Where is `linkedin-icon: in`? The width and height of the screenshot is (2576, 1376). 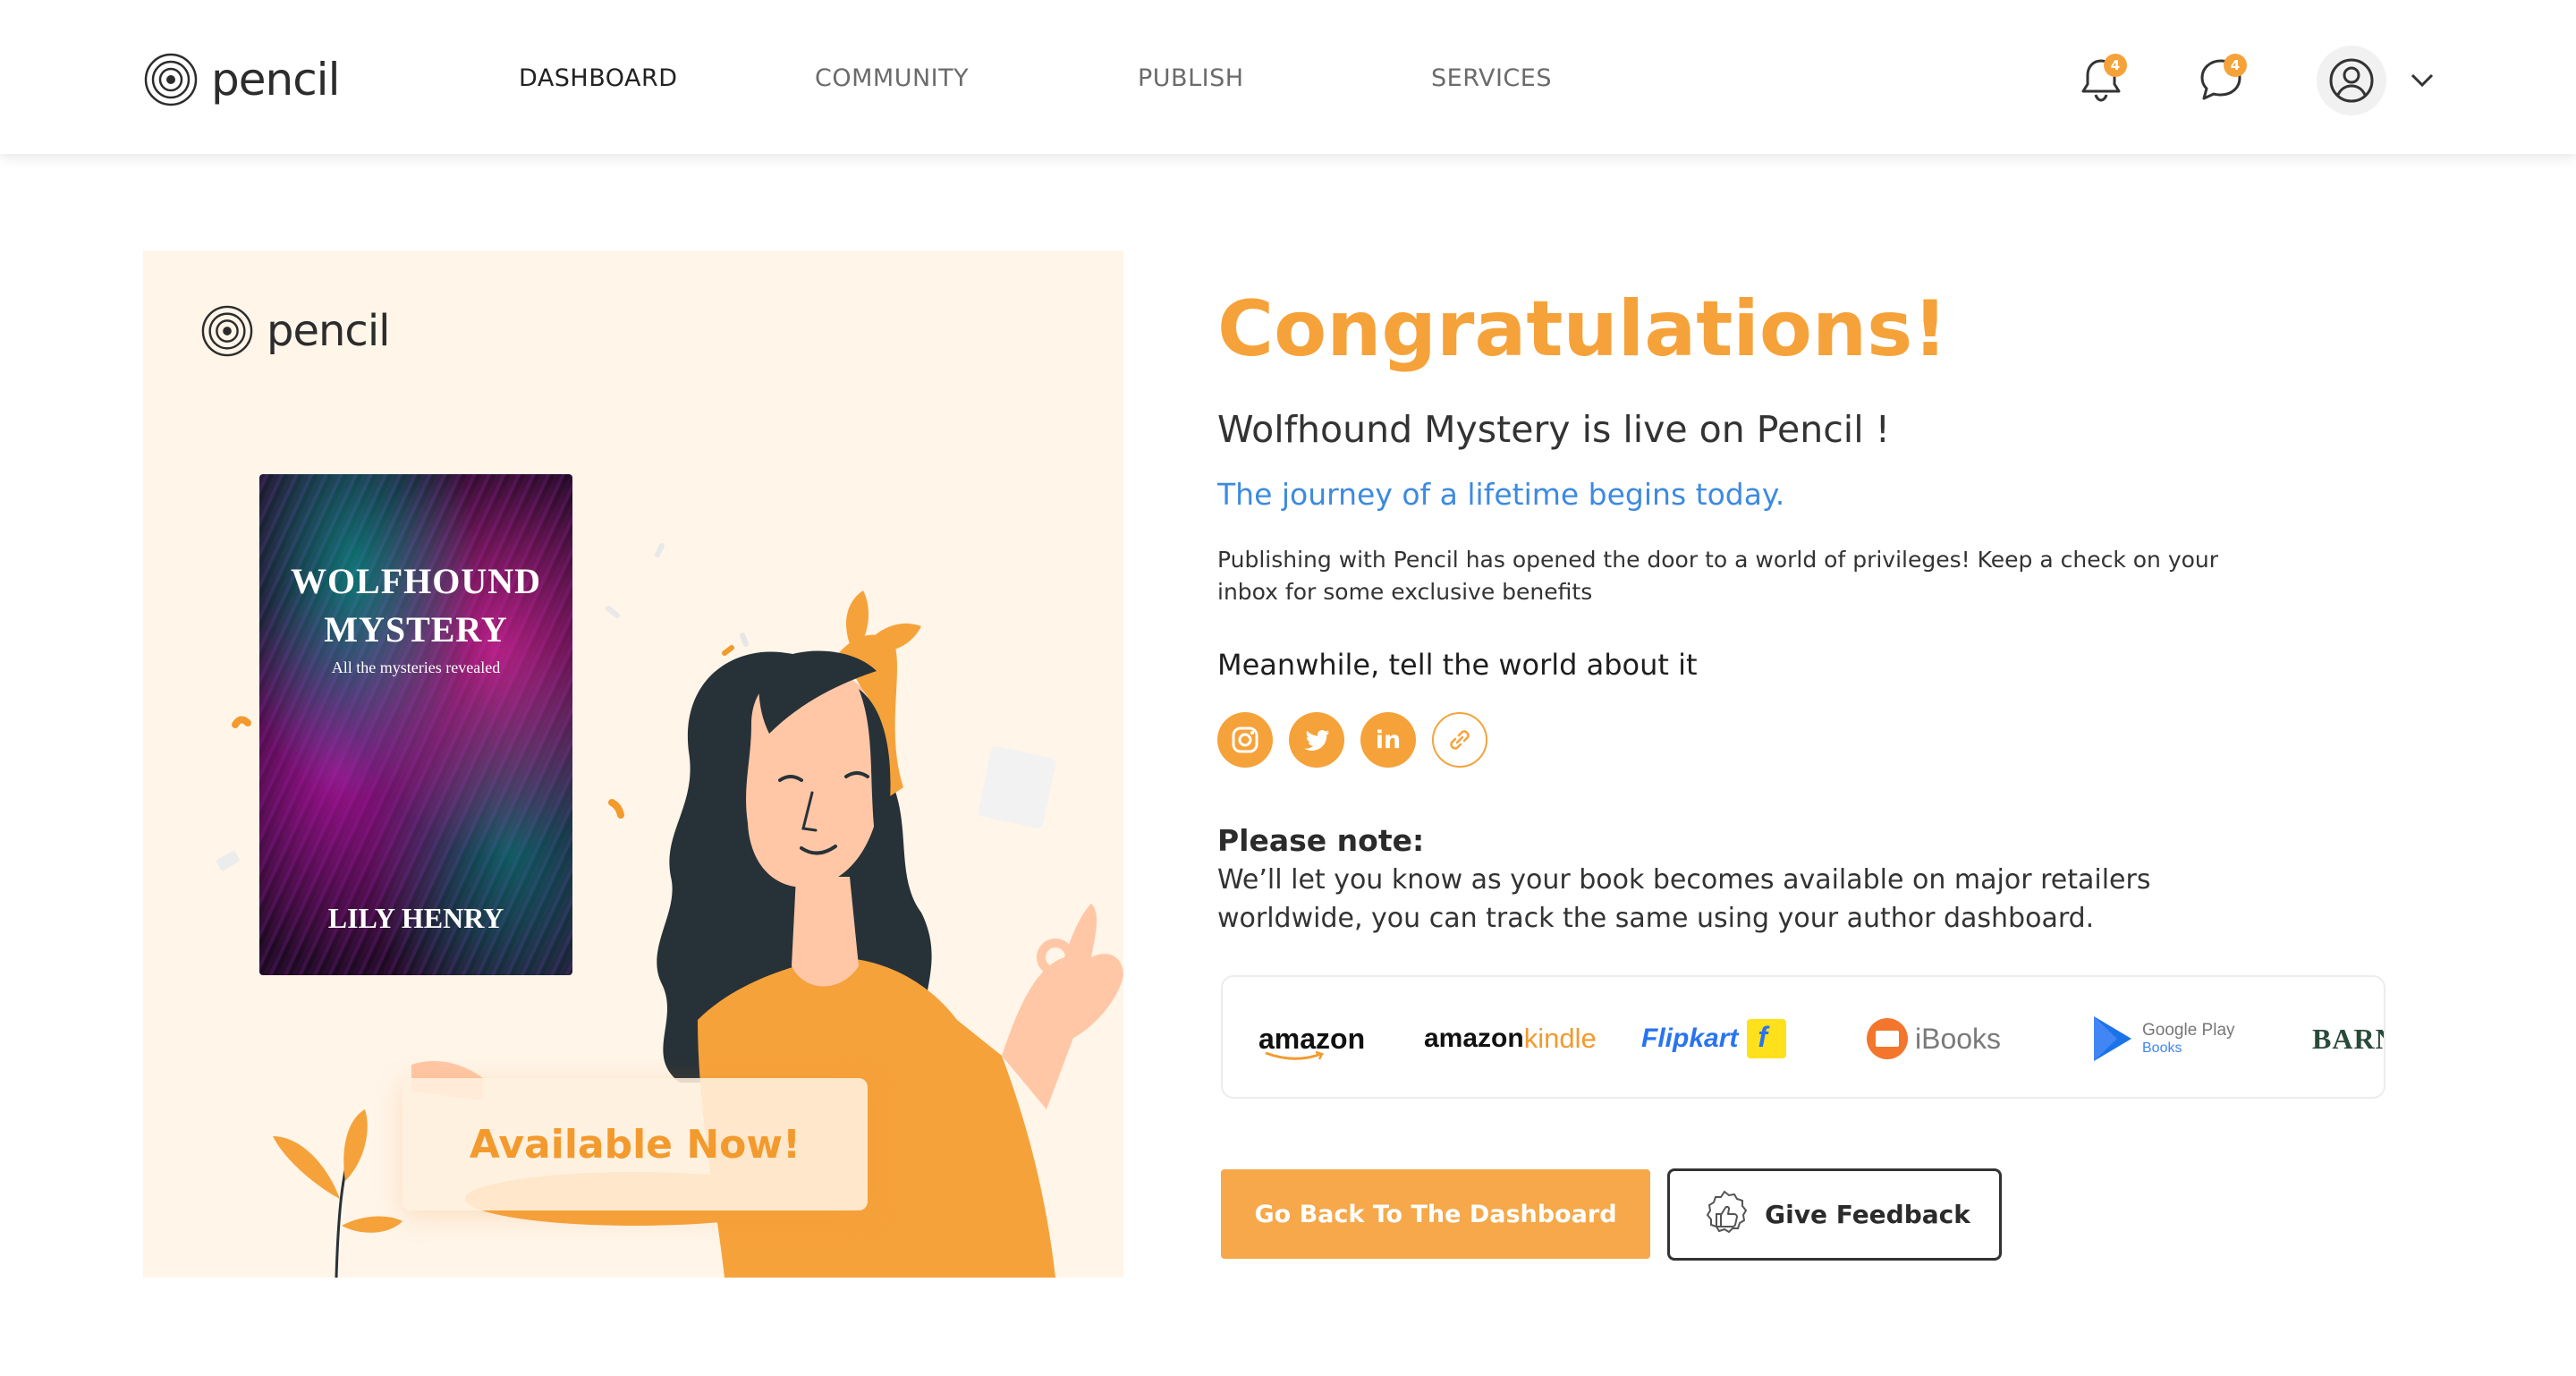 linkedin-icon: in is located at coordinates (1388, 740).